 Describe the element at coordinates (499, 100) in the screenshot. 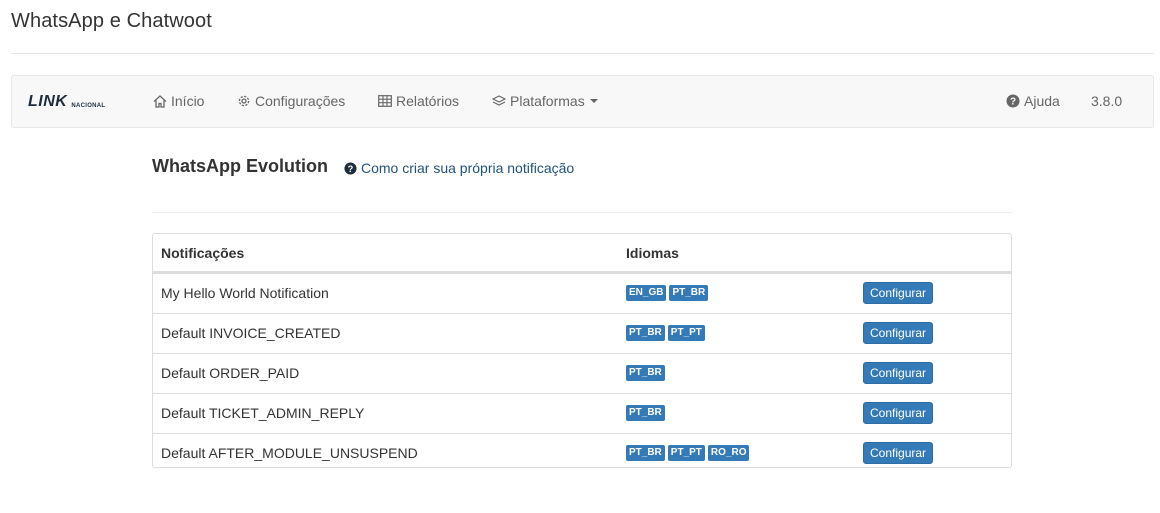

I see `layers-icon` at that location.